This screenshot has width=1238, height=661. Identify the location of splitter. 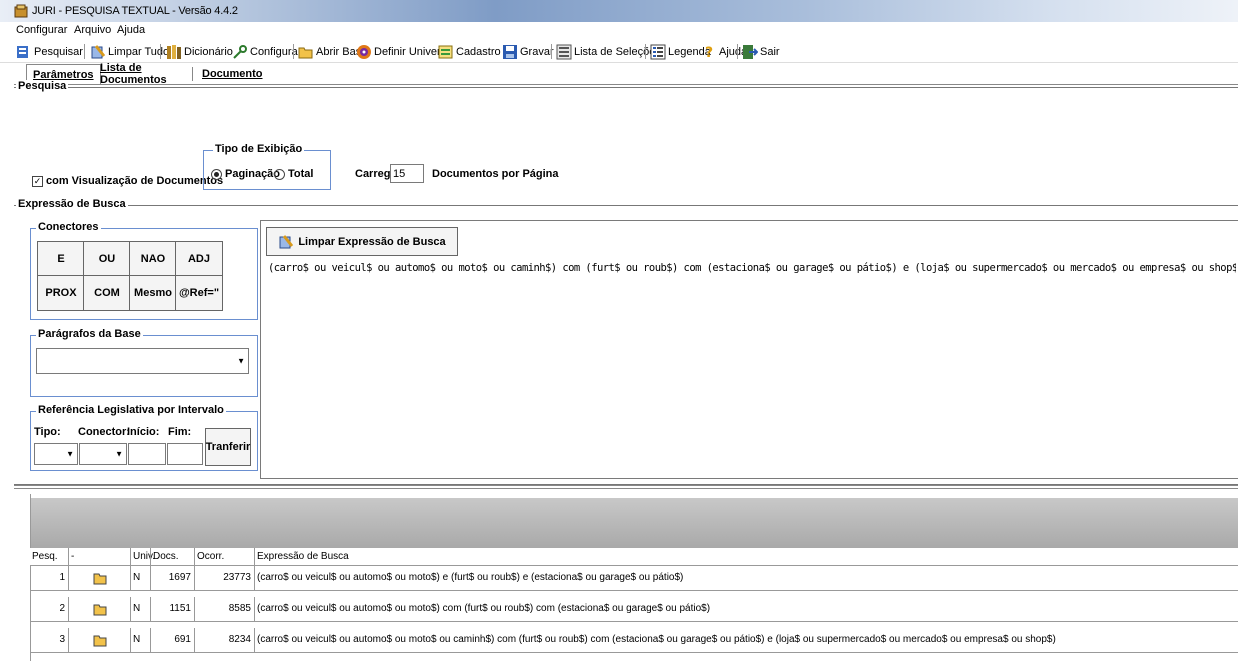
(626, 487).